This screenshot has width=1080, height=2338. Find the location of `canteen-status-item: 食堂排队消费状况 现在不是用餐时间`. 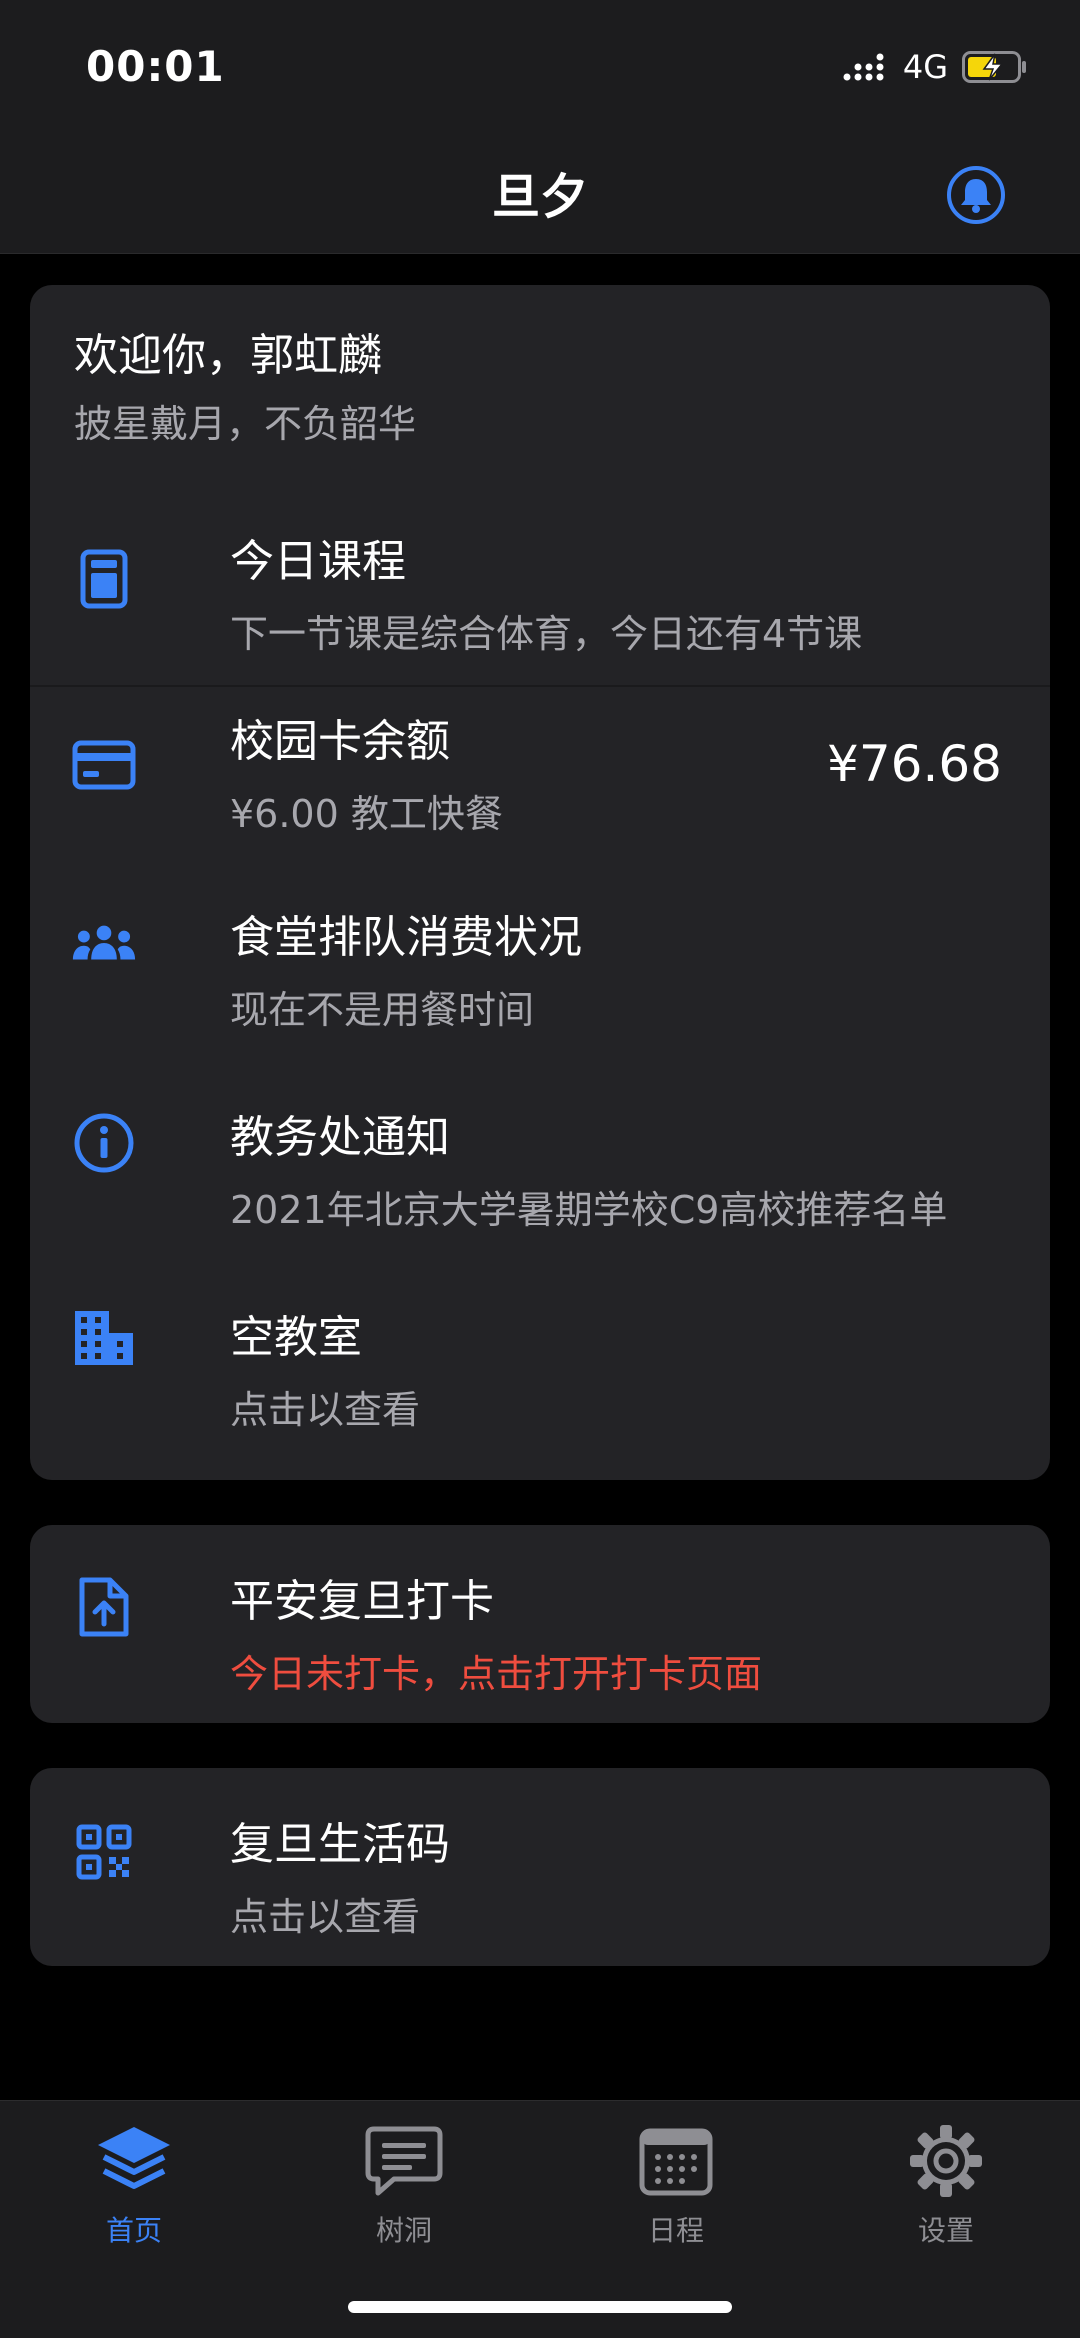

canteen-status-item: 食堂排队消费状况 现在不是用餐时间 is located at coordinates (540, 985).